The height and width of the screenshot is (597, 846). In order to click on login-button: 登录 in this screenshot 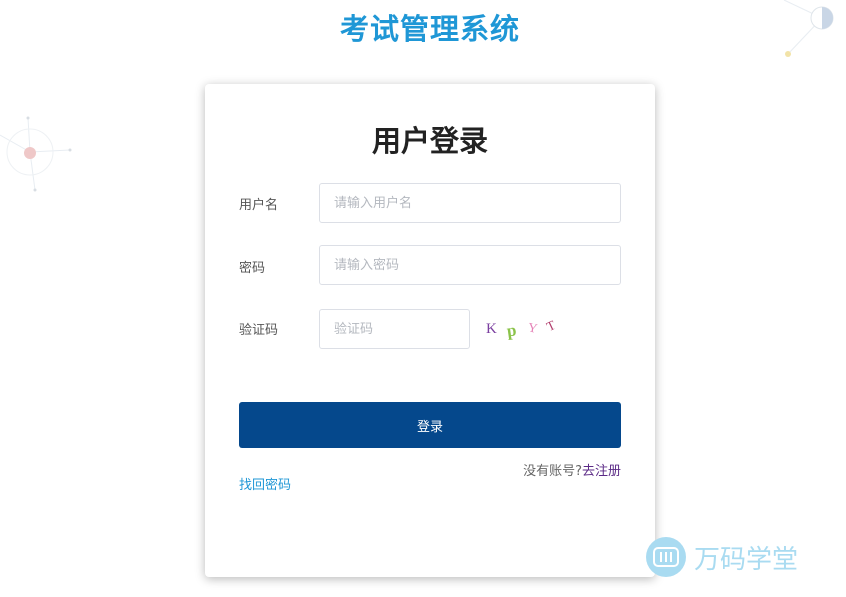, I will do `click(430, 425)`.